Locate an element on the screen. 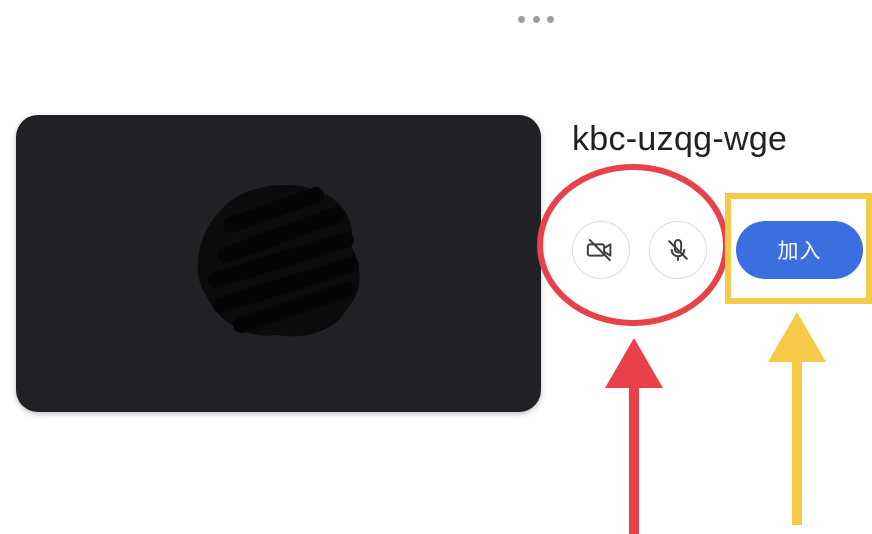  videocam-off-icon is located at coordinates (599, 250).